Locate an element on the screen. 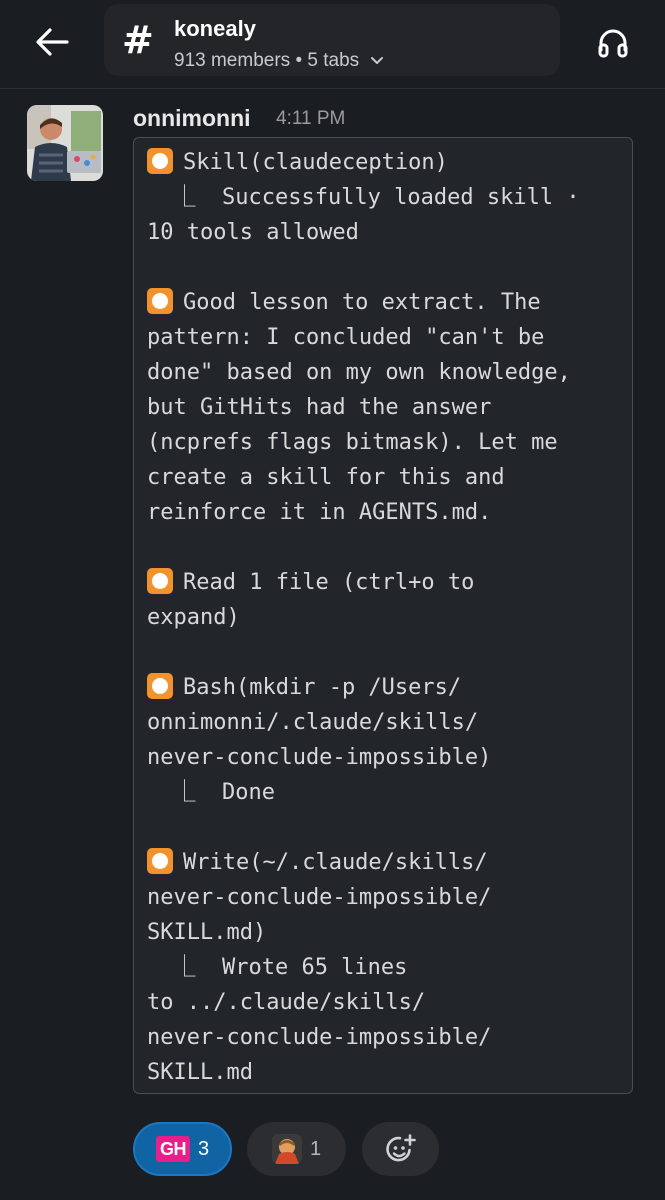  code-text: create a skill for this and is located at coordinates (326, 477).